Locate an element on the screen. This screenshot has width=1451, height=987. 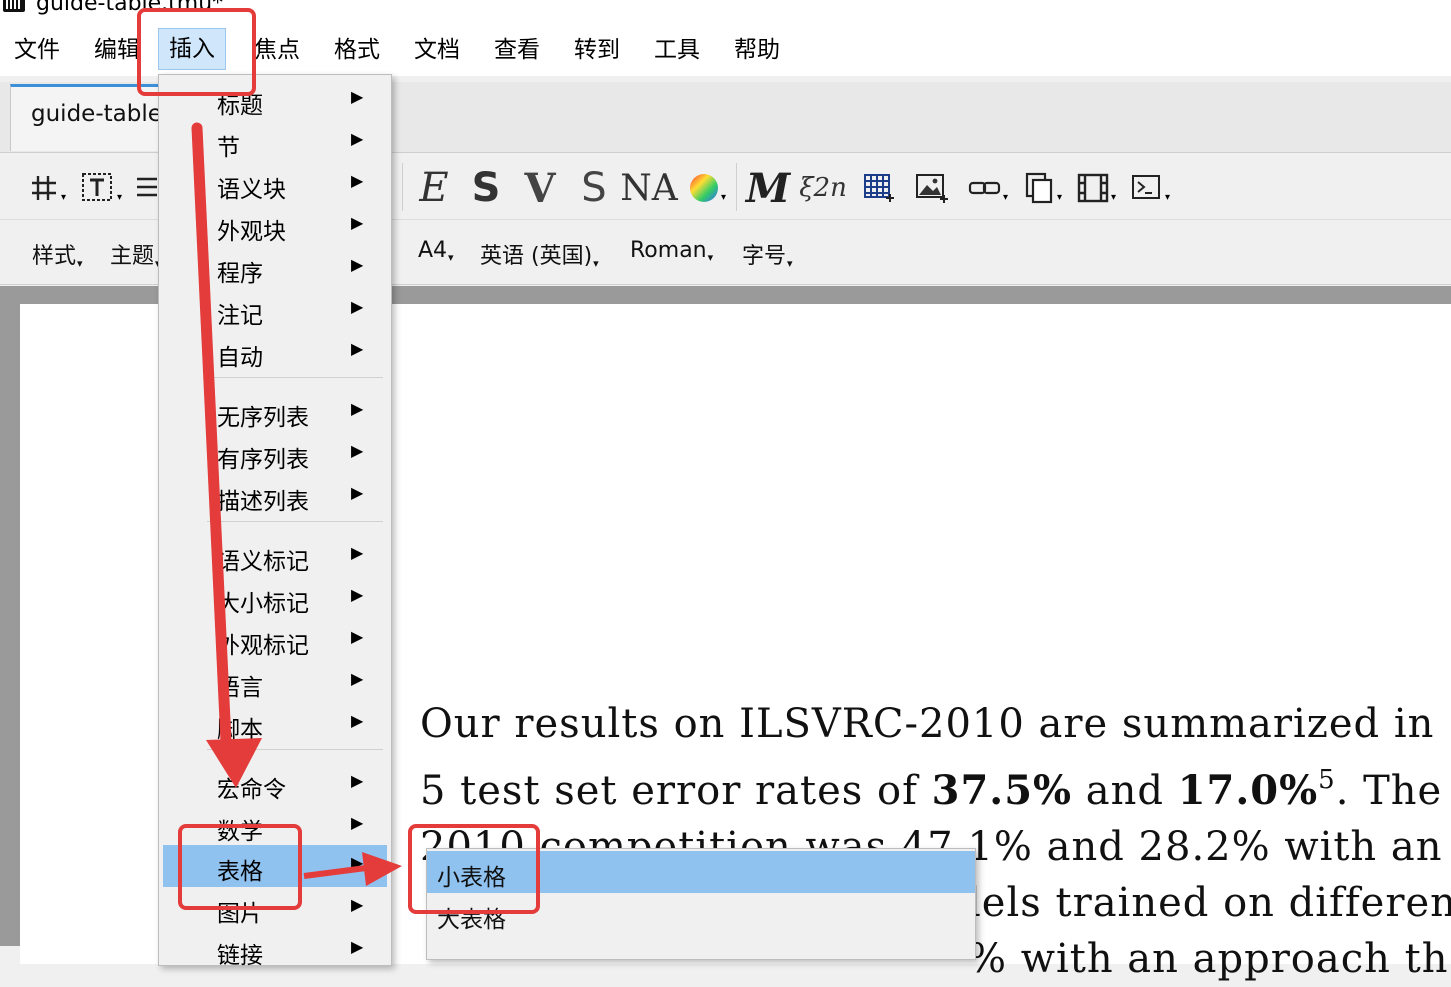
font-label: Roman is located at coordinates (668, 250).